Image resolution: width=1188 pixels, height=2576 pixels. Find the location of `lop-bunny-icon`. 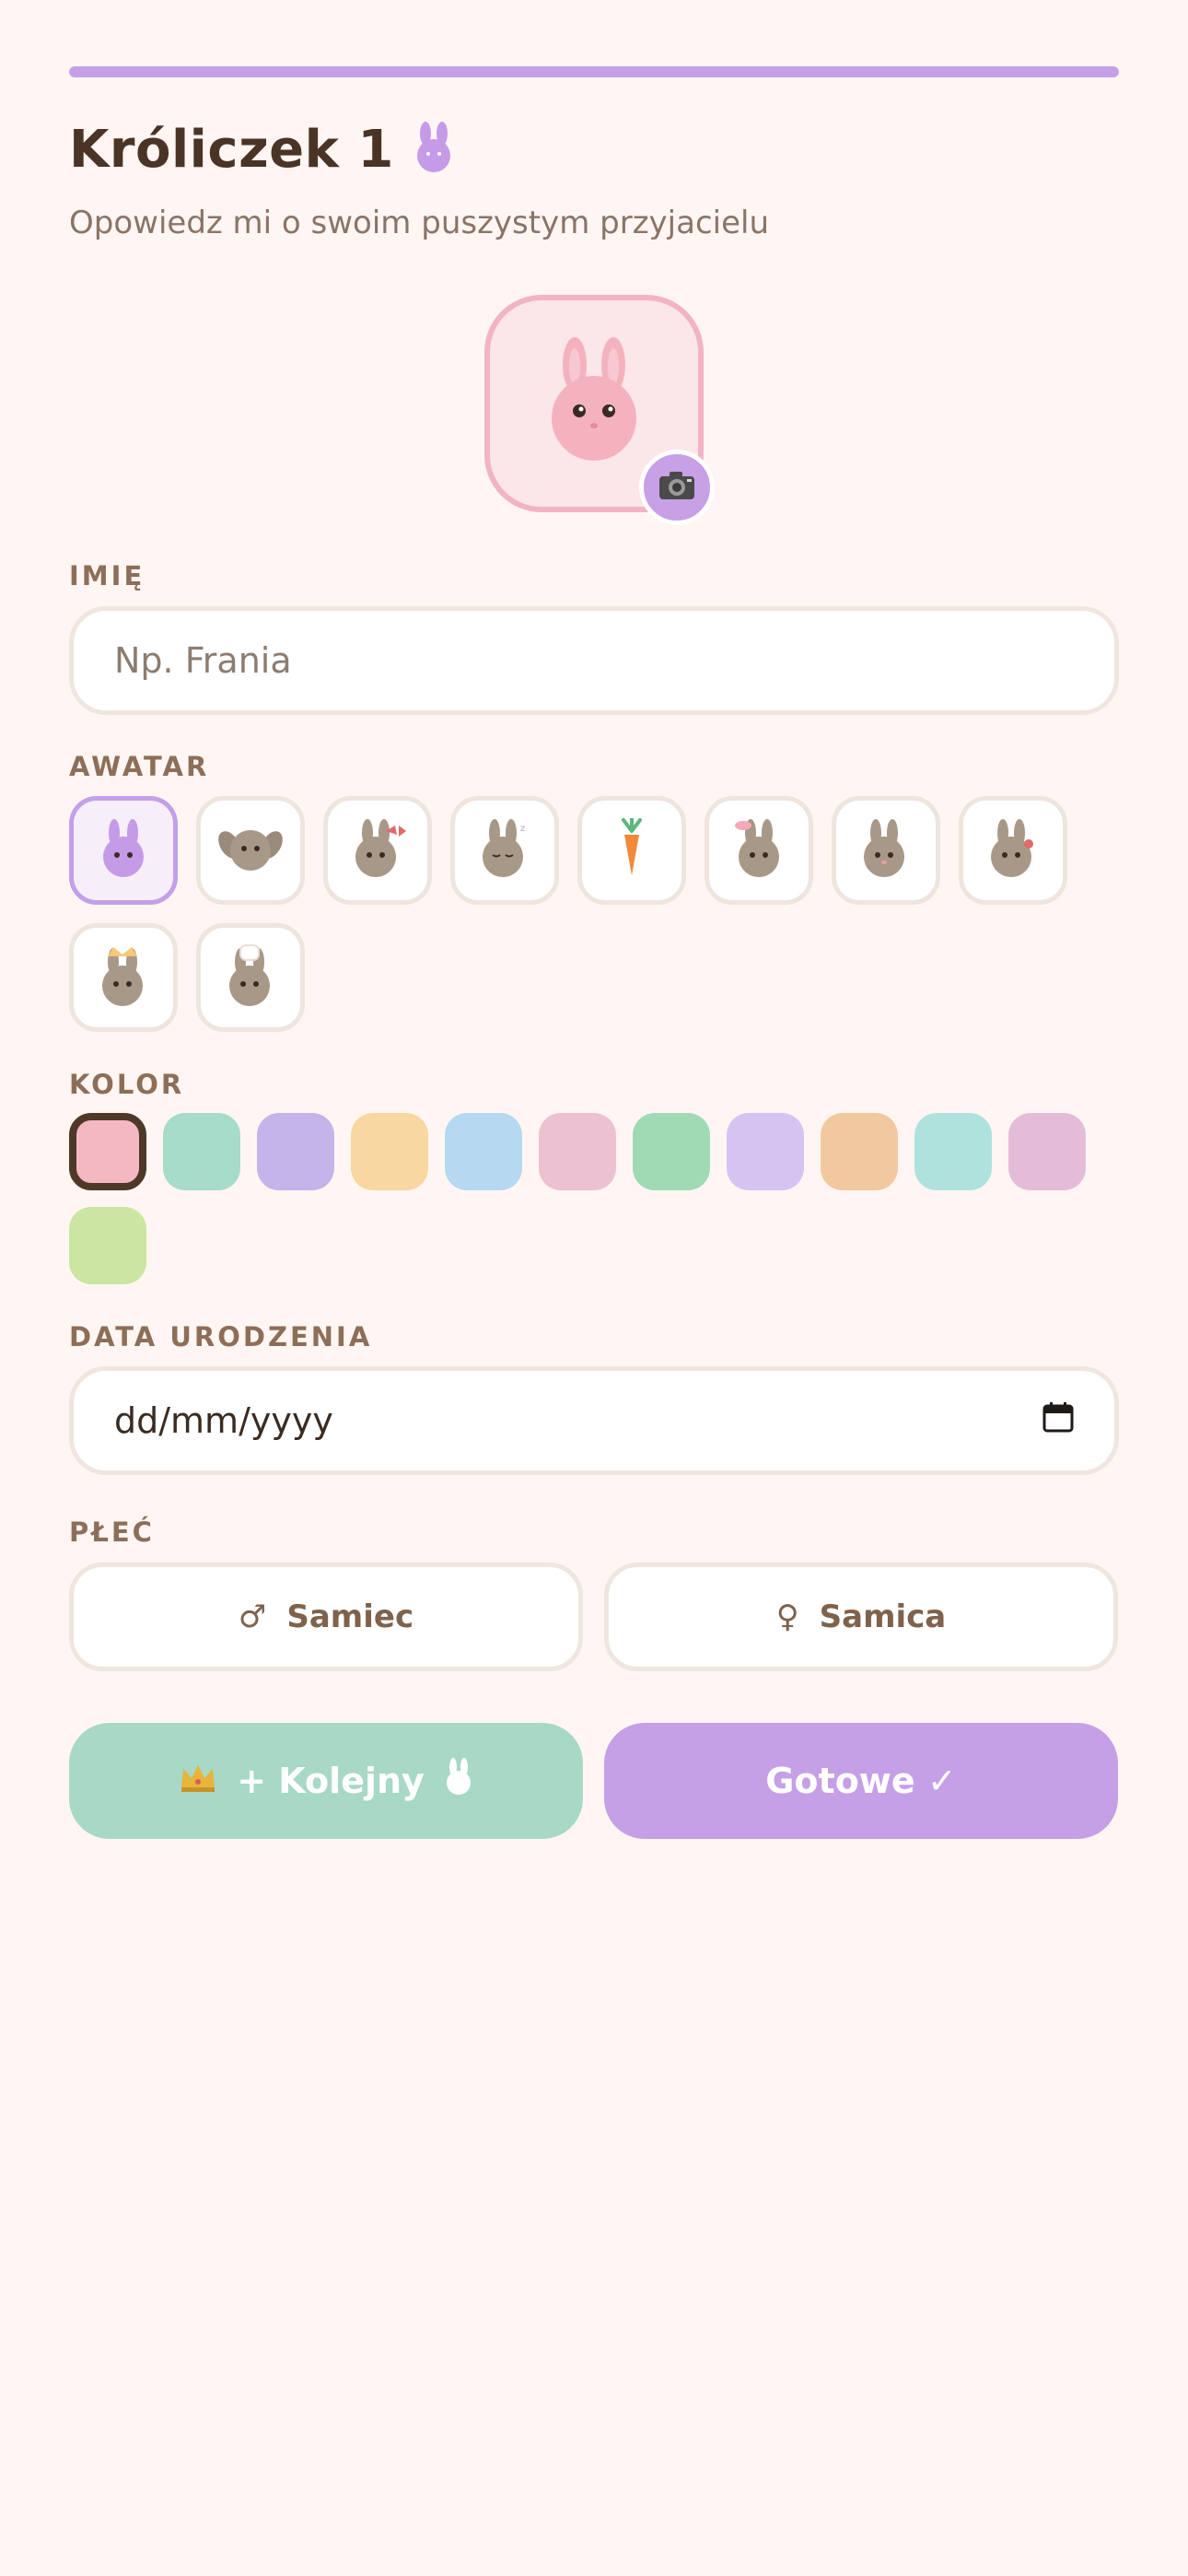

lop-bunny-icon is located at coordinates (250, 850).